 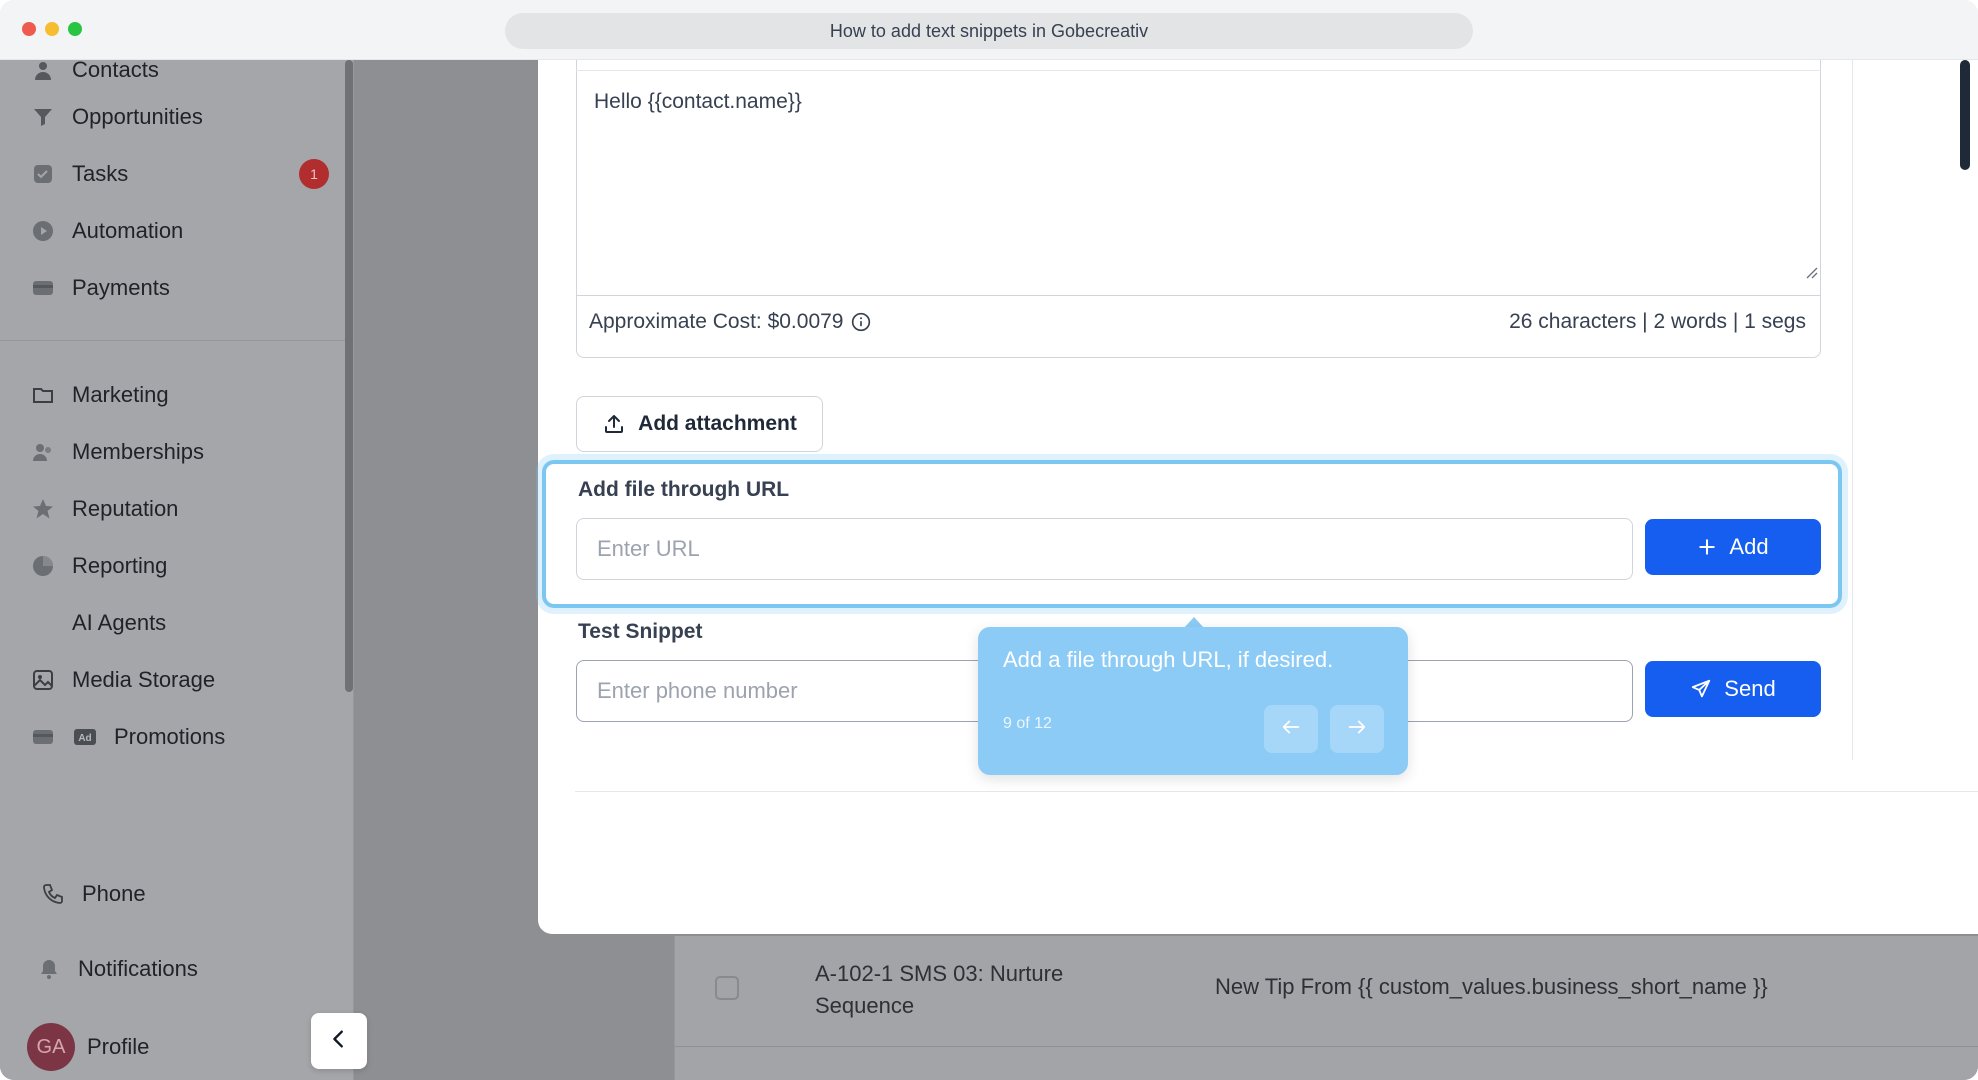 I want to click on sidebar-item-tasks: Tasks, so click(x=79, y=174).